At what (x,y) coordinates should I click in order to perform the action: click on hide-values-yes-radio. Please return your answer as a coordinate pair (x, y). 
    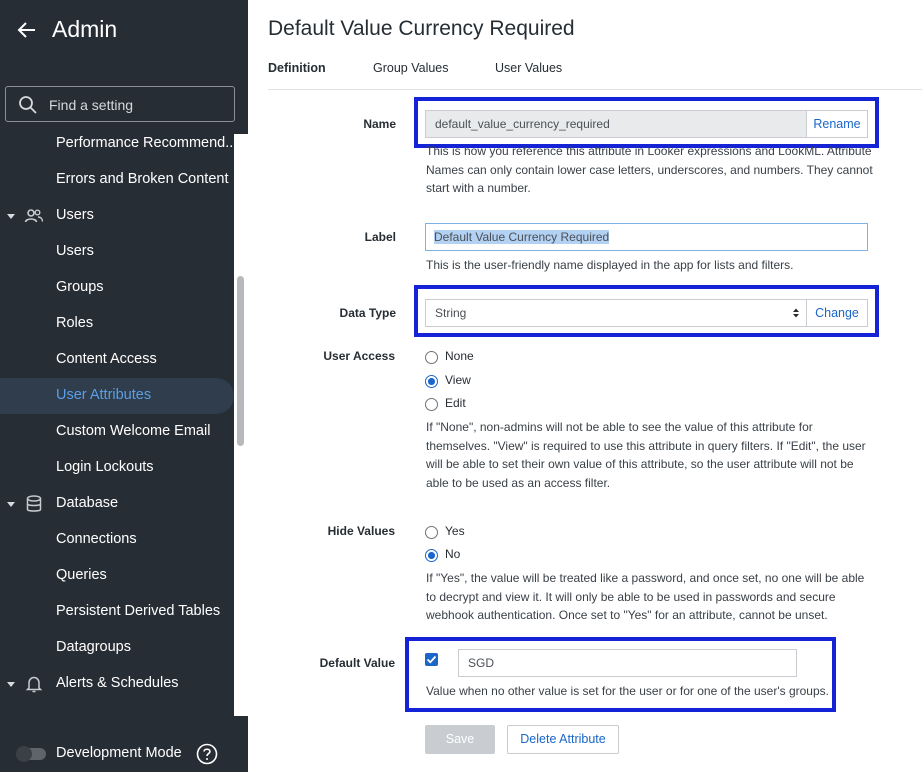
    Looking at the image, I should click on (431, 532).